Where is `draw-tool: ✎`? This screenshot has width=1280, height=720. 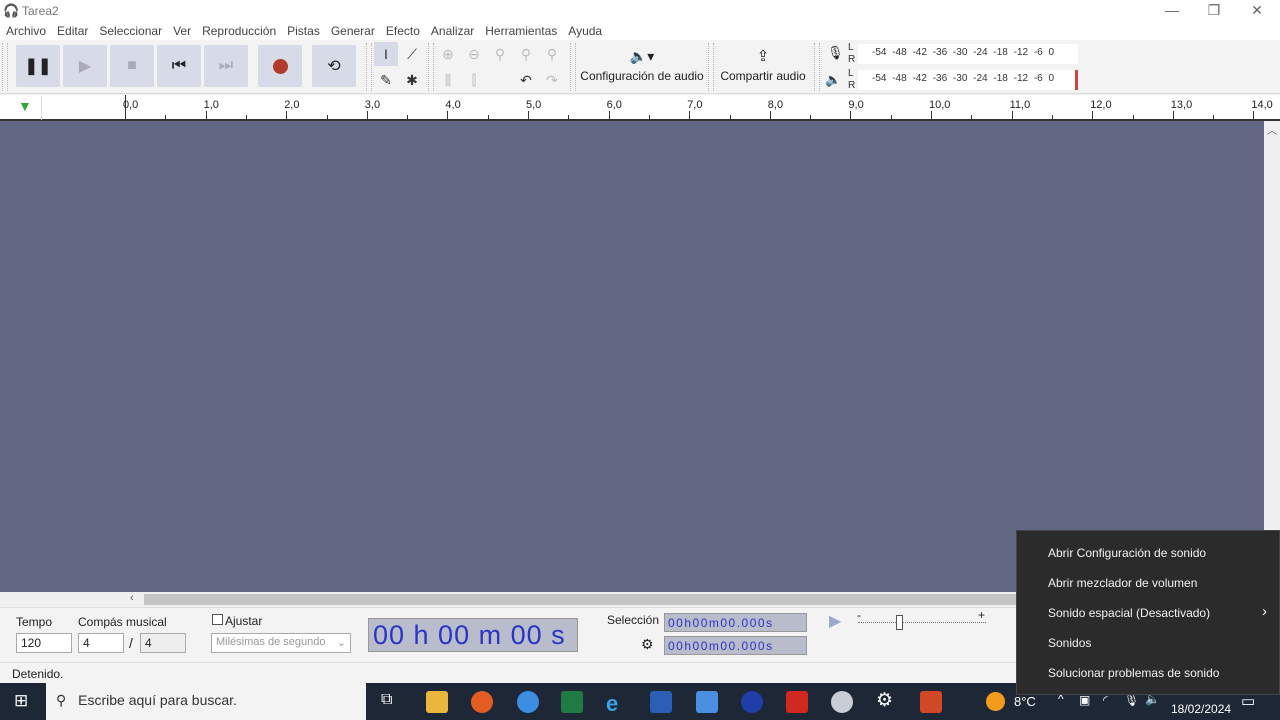 draw-tool: ✎ is located at coordinates (386, 80).